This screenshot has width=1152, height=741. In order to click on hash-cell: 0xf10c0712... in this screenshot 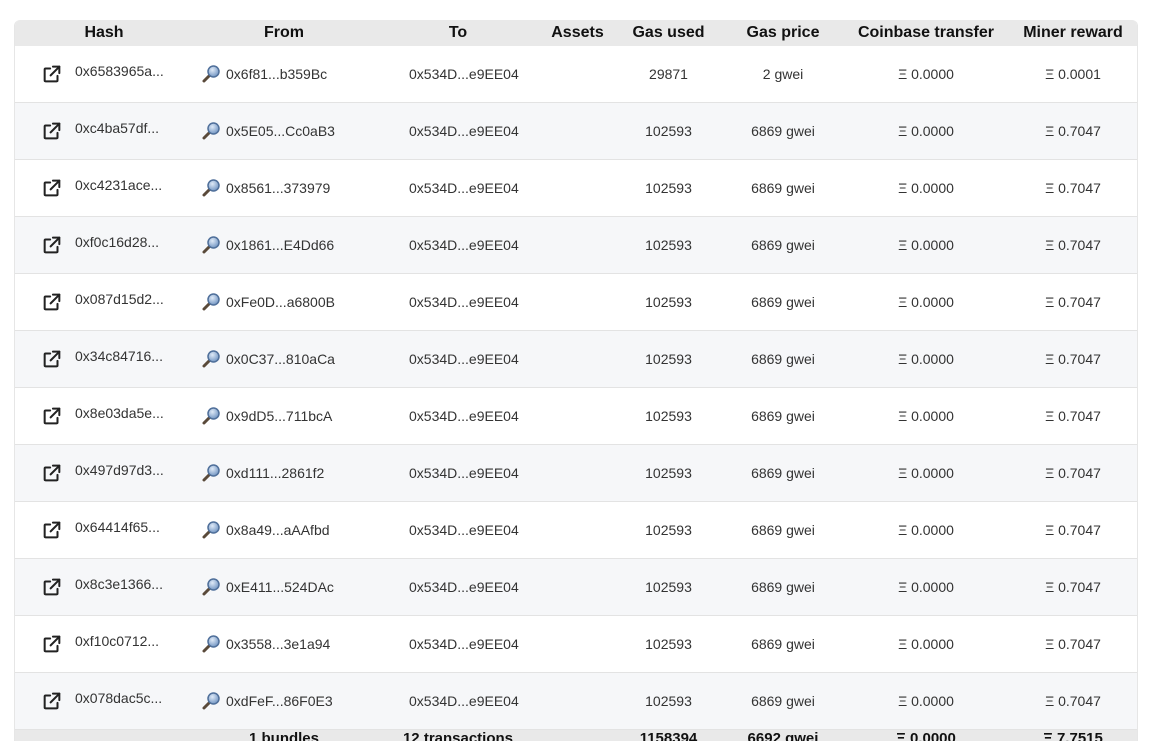, I will do `click(104, 644)`.